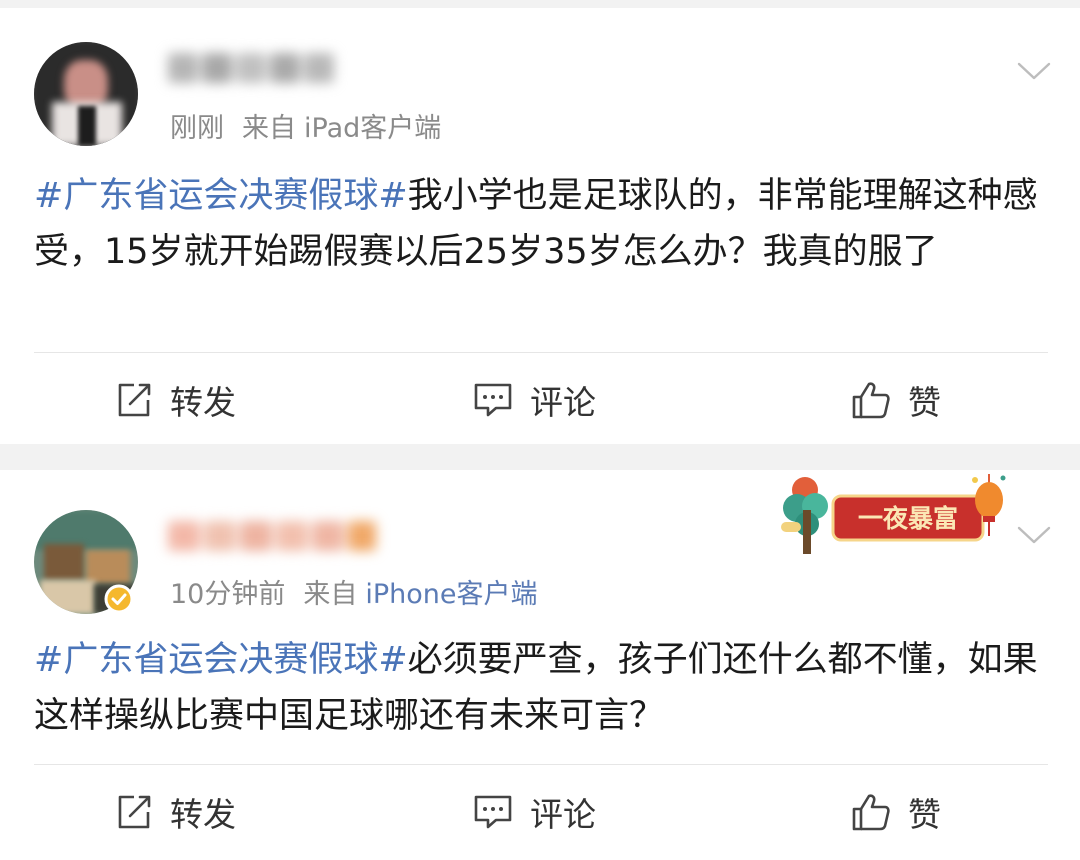  What do you see at coordinates (373, 128) in the screenshot?
I see `source-client: iPad客户端` at bounding box center [373, 128].